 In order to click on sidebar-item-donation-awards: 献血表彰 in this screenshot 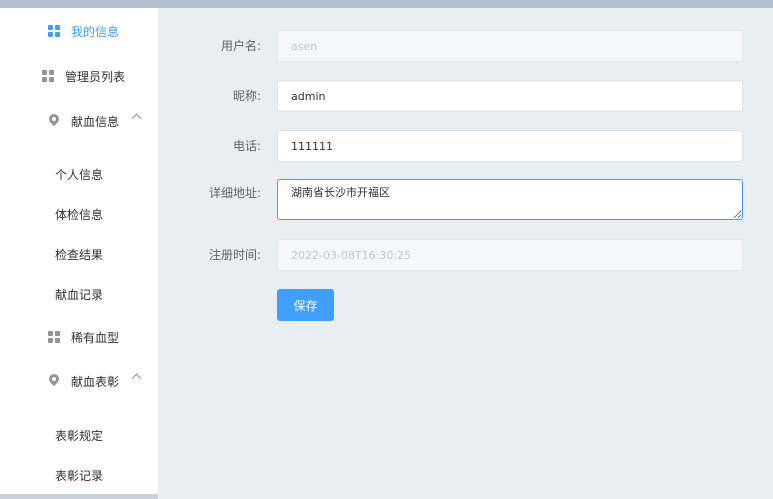, I will do `click(79, 381)`.